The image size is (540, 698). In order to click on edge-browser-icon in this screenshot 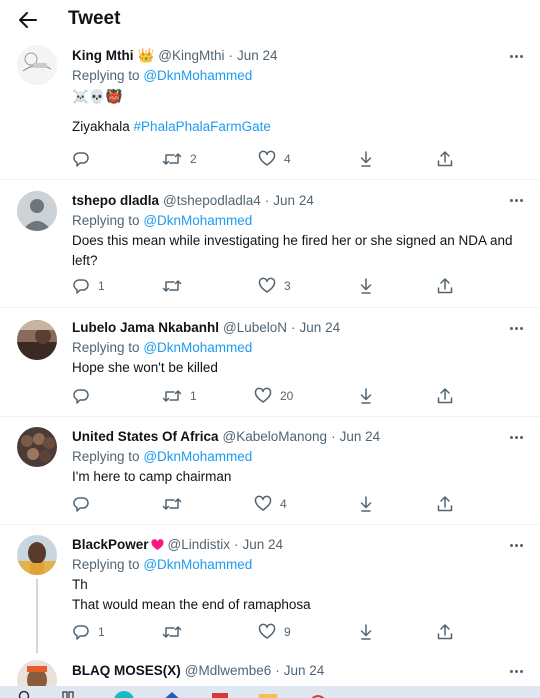, I will do `click(124, 693)`.